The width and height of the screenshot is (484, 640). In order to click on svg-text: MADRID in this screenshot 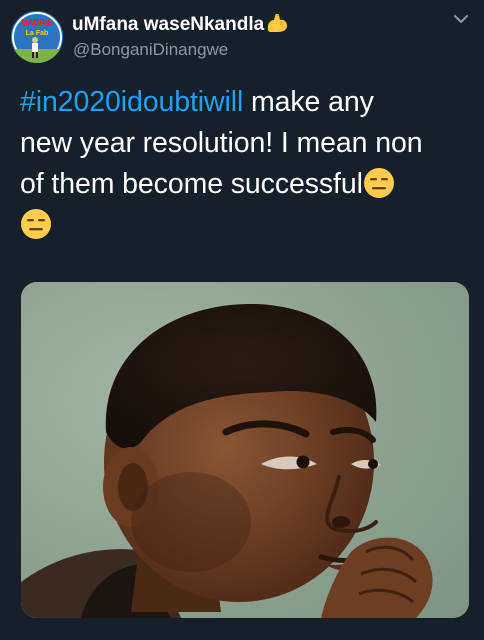, I will do `click(37, 22)`.